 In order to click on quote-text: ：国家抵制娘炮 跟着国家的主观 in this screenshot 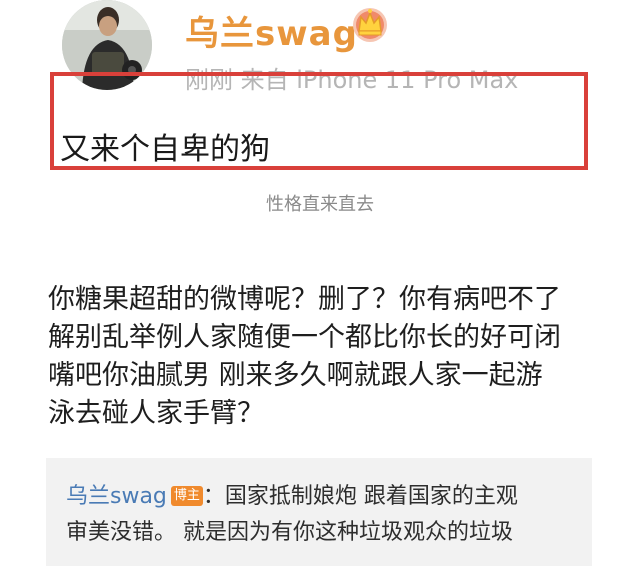, I will do `click(360, 496)`.